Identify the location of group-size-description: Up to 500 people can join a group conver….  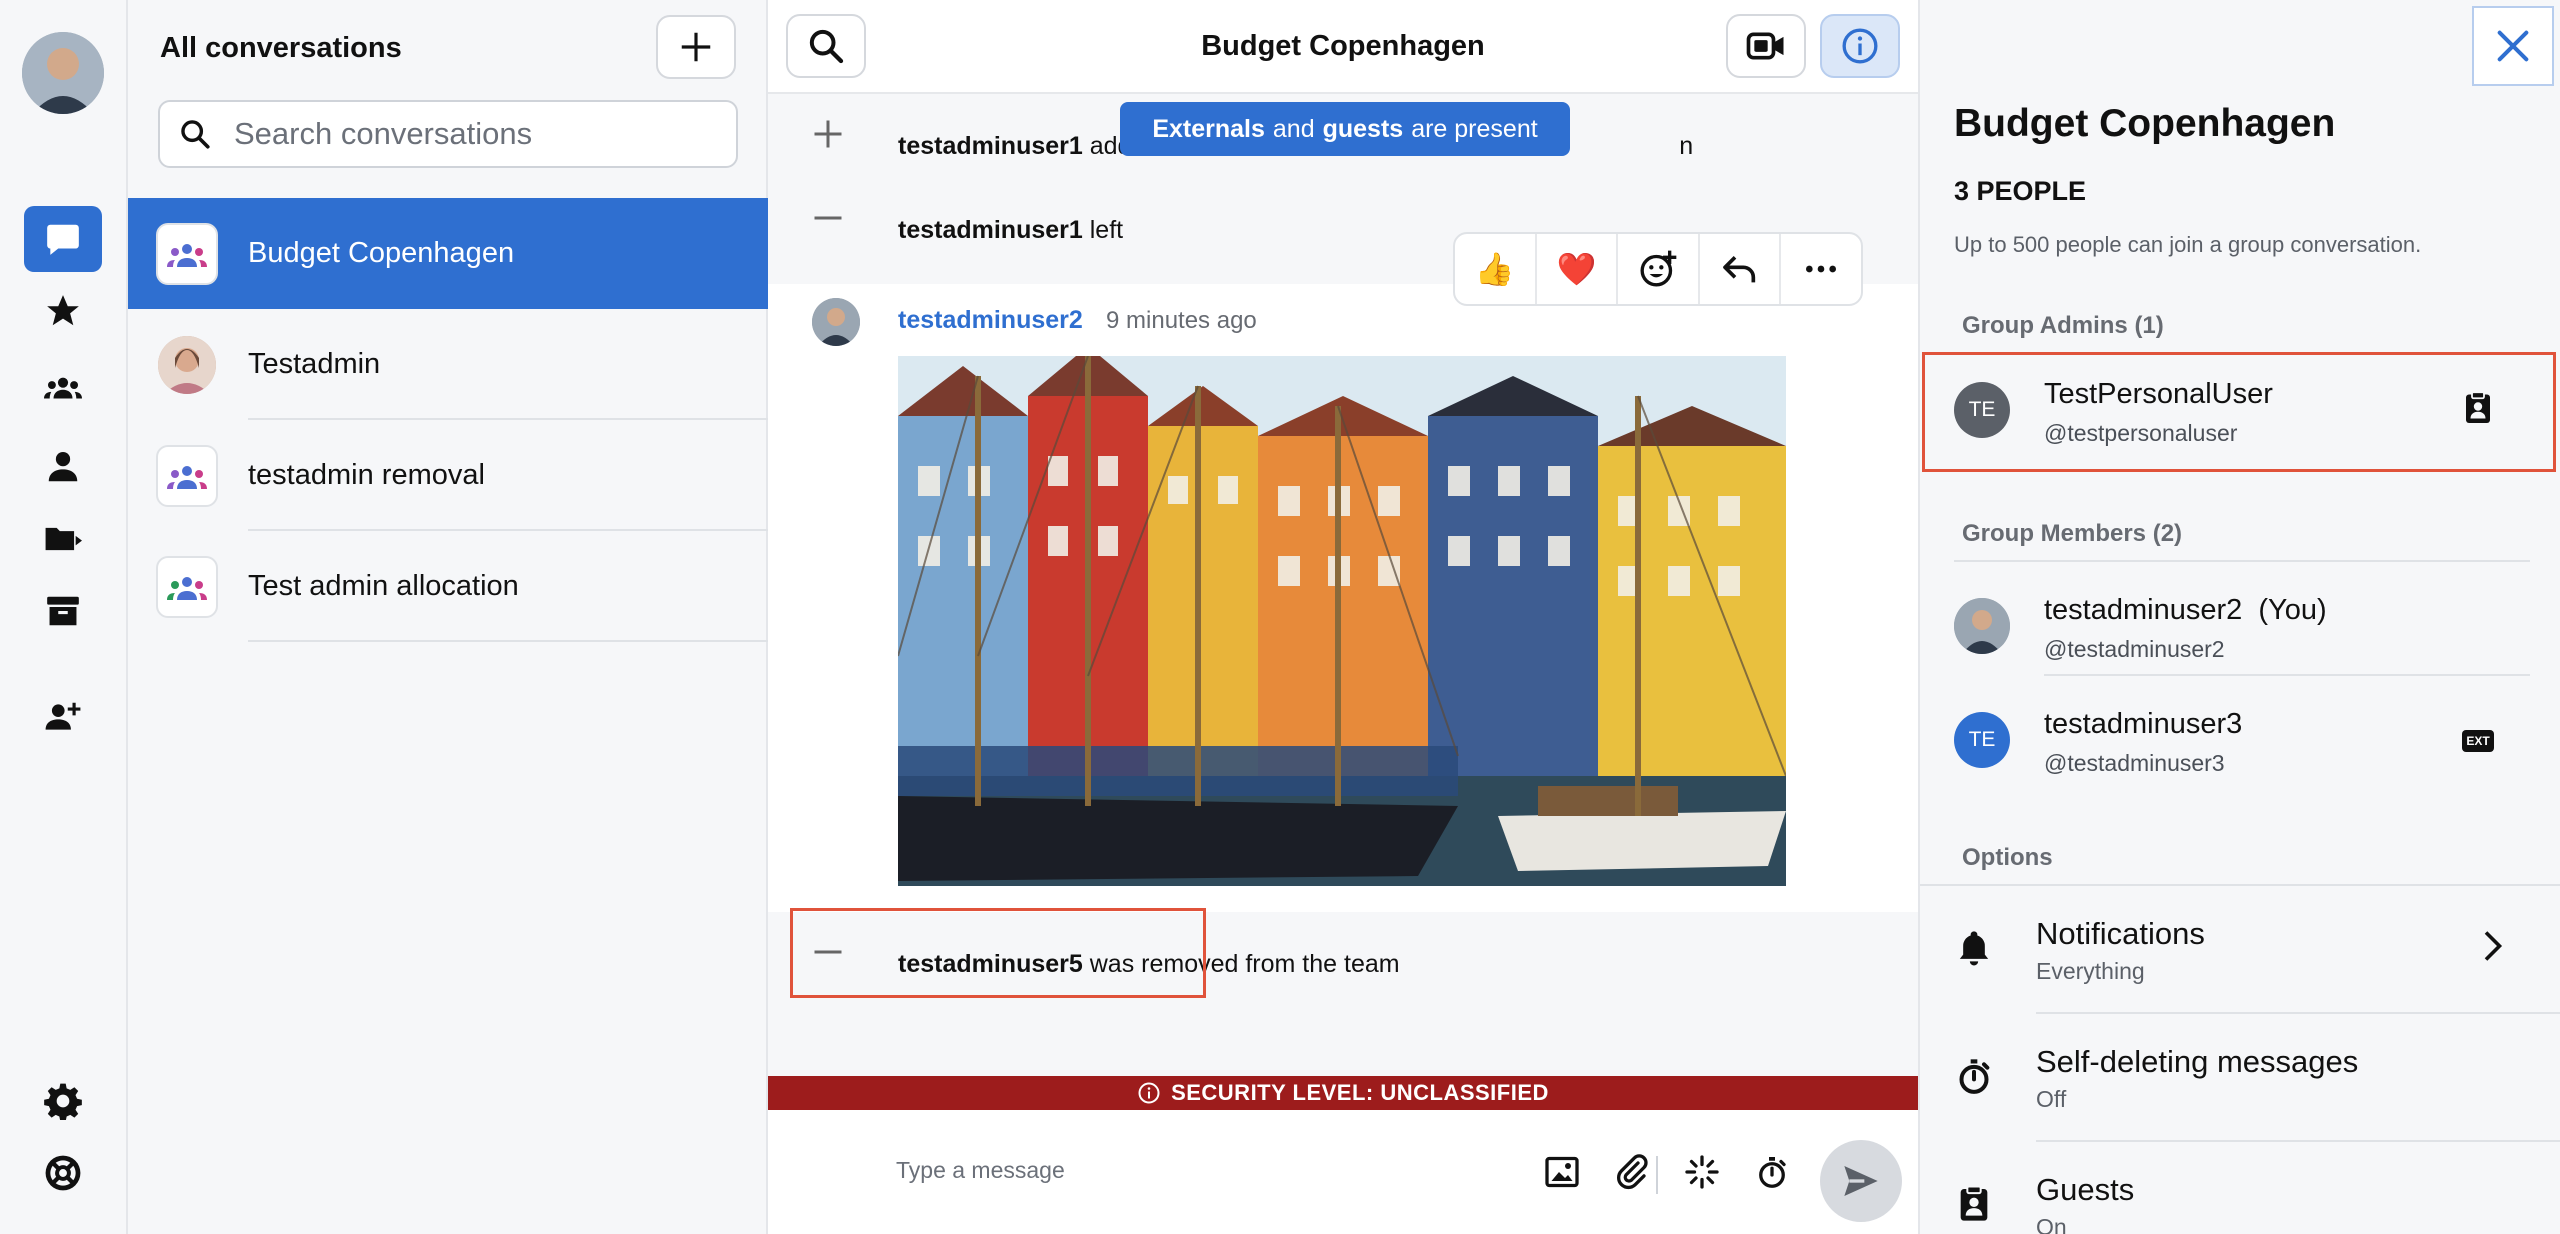
(2188, 244).